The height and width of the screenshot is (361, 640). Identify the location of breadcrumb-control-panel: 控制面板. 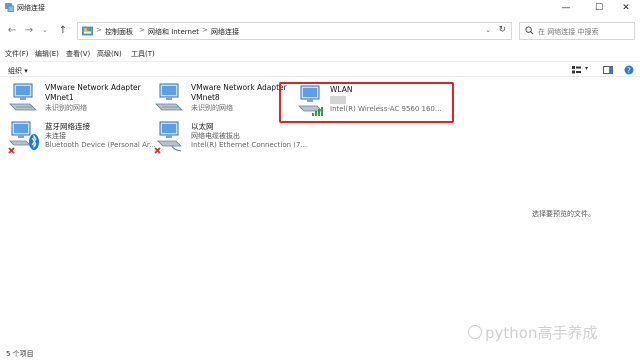
(119, 32).